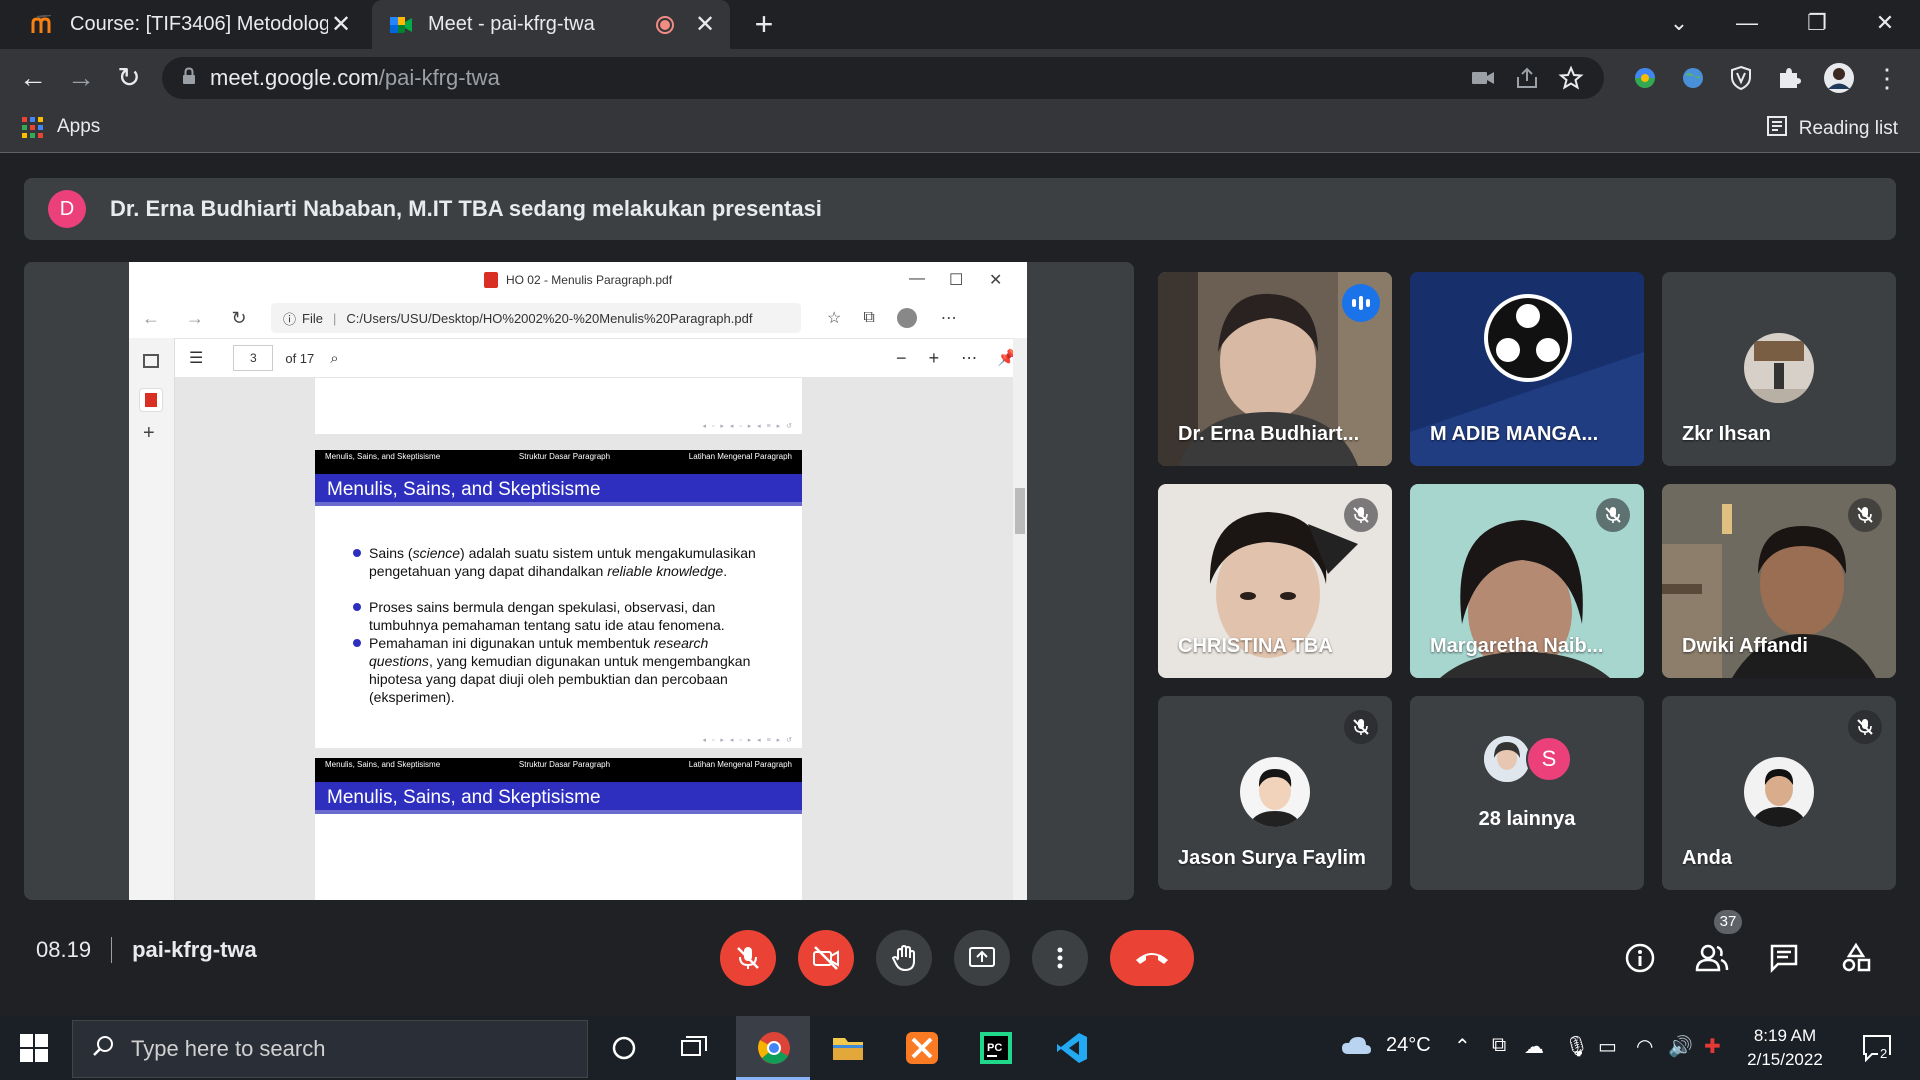  I want to click on task-view-icon, so click(694, 1048).